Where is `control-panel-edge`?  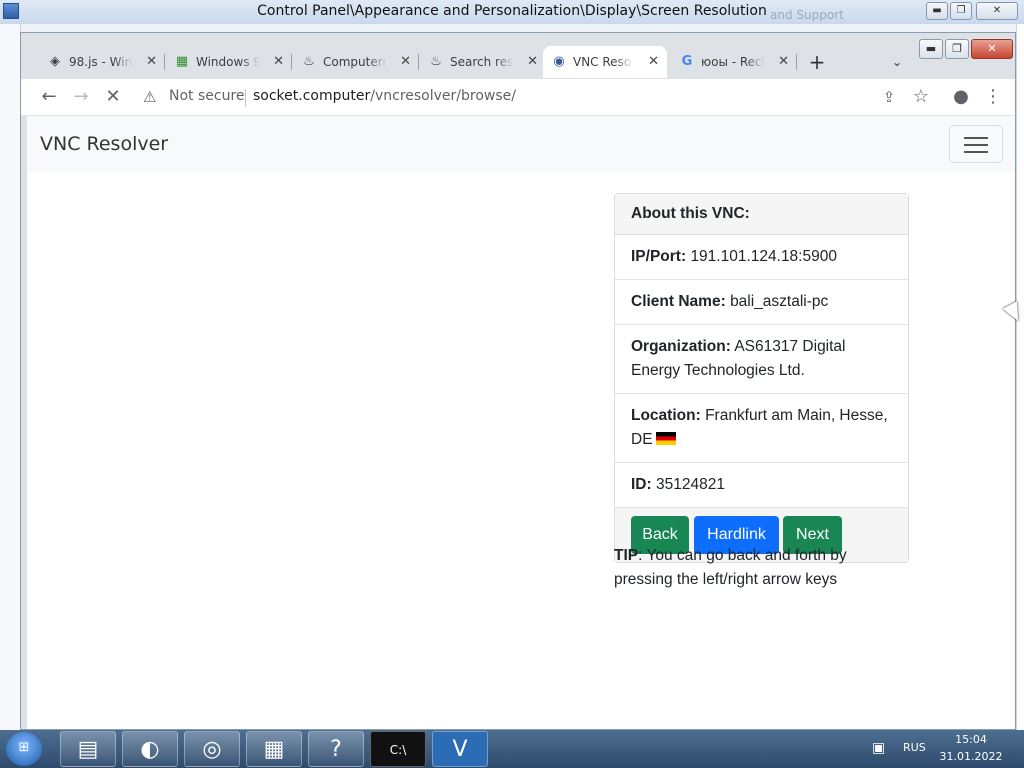
control-panel-edge is located at coordinates (1020, 377).